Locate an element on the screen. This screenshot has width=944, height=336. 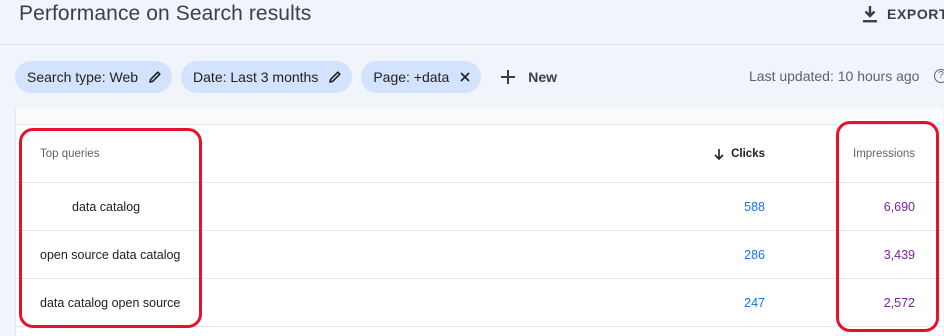
filter-chip-label: Date: Last 3 months is located at coordinates (256, 77).